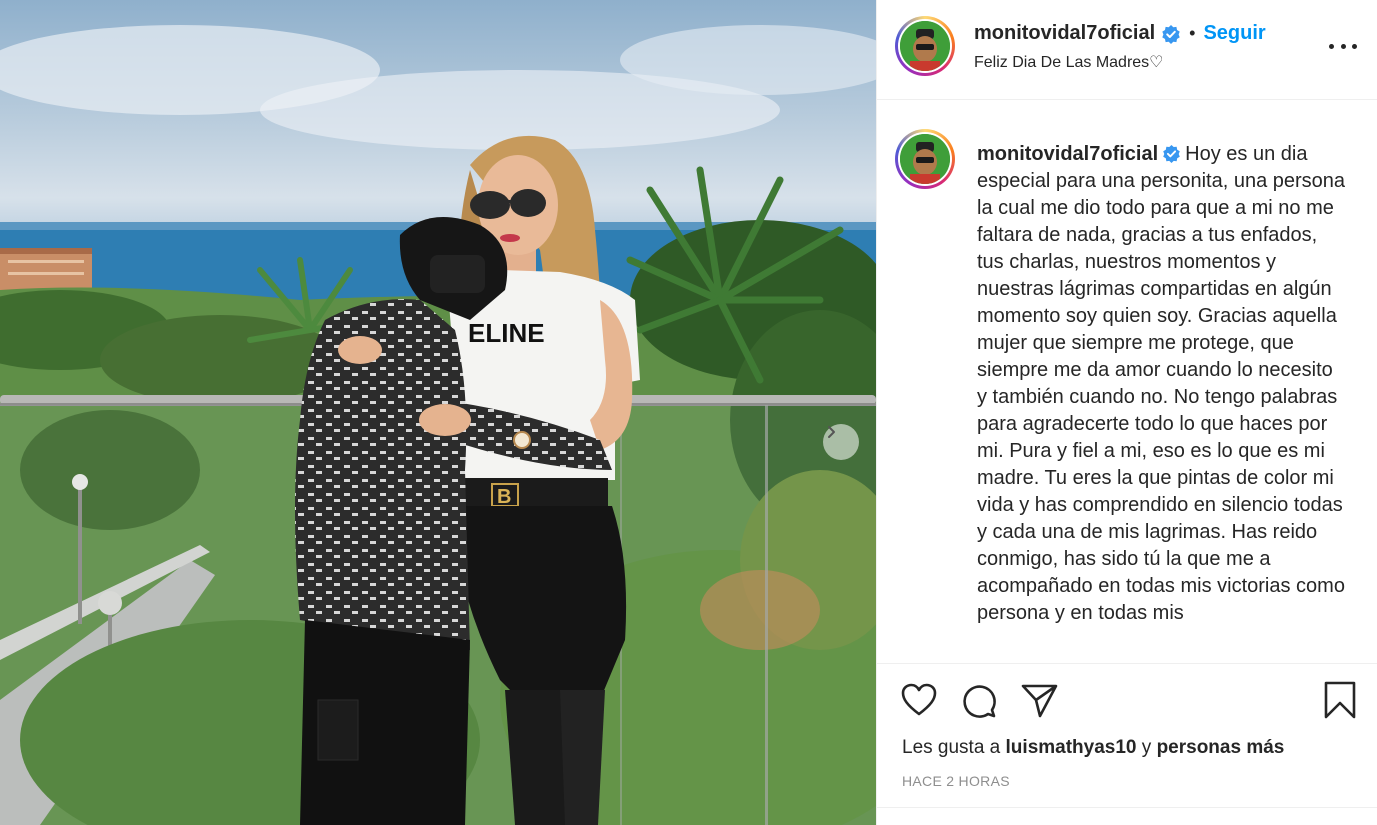  I want to click on divider, so click(1127, 807).